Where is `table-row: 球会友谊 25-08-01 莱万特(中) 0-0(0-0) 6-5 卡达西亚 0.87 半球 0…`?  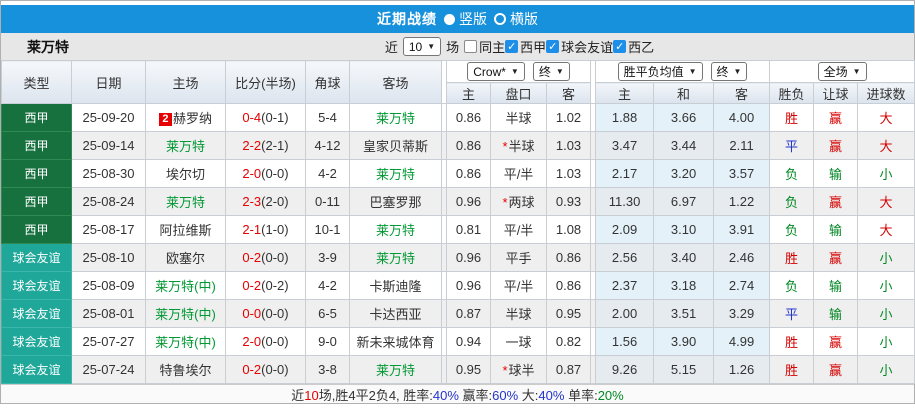
table-row: 球会友谊 25-08-01 莱万特(中) 0-0(0-0) 6-5 卡达西亚 0.87 半球 0… is located at coordinates (458, 313).